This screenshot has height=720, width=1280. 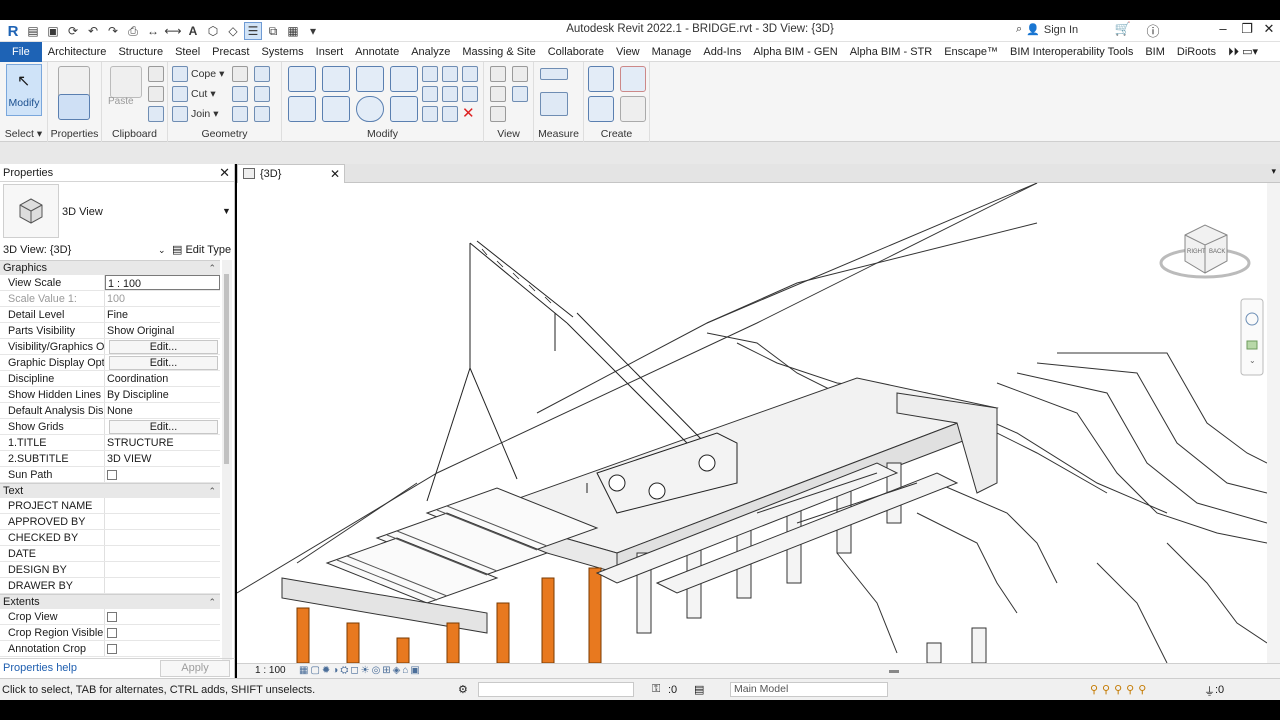 What do you see at coordinates (336, 109) in the screenshot?
I see `copy-element-icon` at bounding box center [336, 109].